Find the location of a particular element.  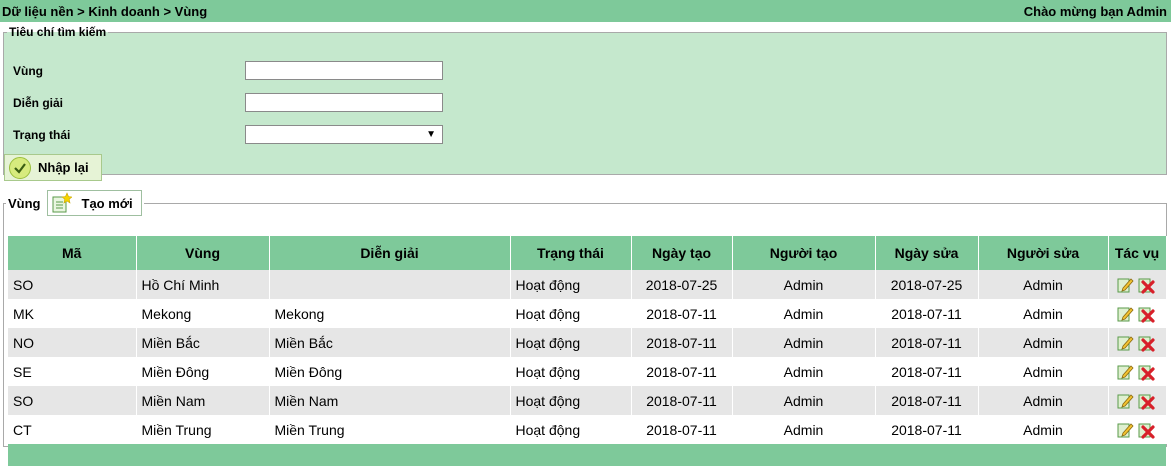

column-header: Tác vụ is located at coordinates (1137, 253).